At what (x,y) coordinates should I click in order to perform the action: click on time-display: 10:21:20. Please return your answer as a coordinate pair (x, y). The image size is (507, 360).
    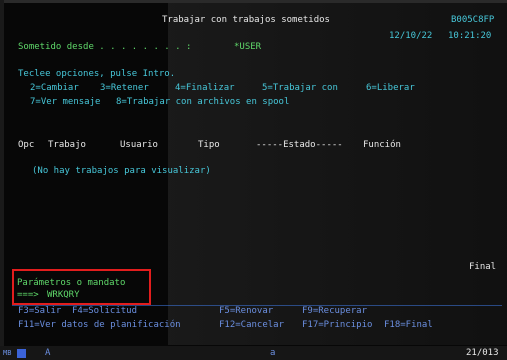
    Looking at the image, I should click on (470, 36).